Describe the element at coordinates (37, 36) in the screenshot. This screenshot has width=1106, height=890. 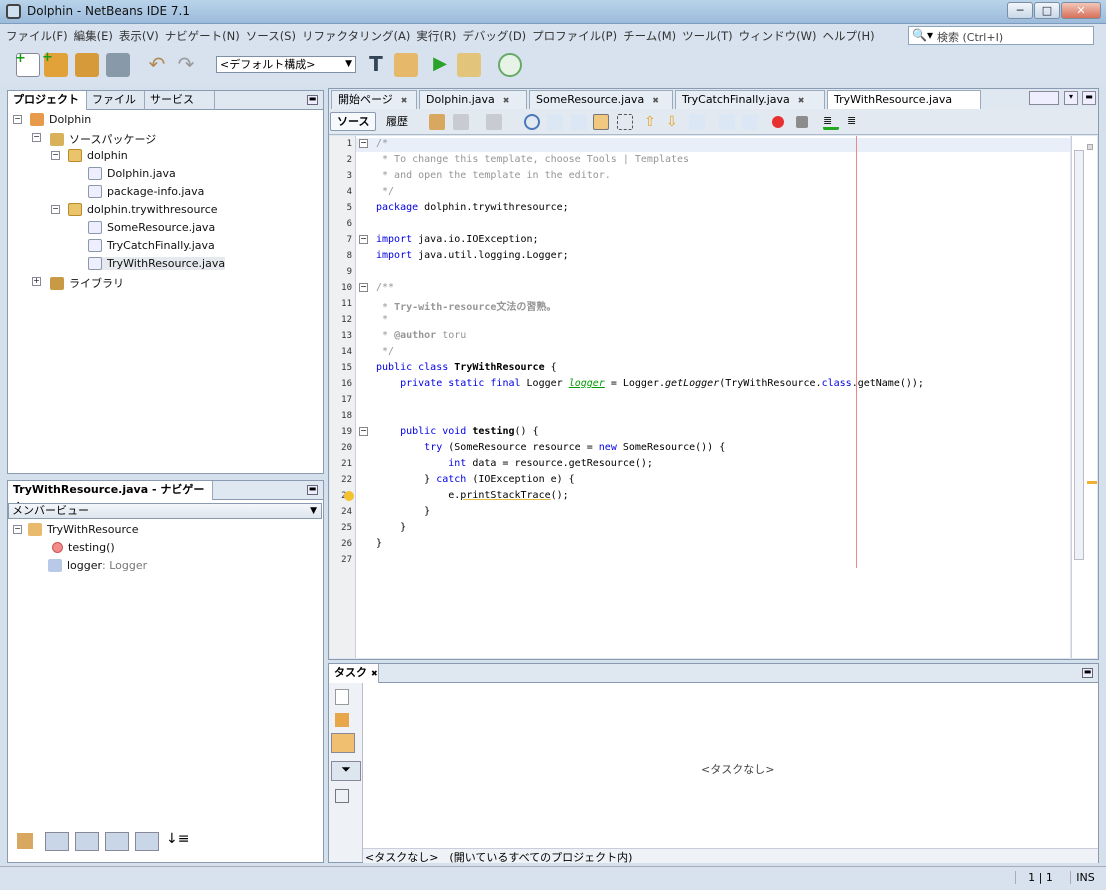
I see `menu-item: ファイル(F)` at that location.